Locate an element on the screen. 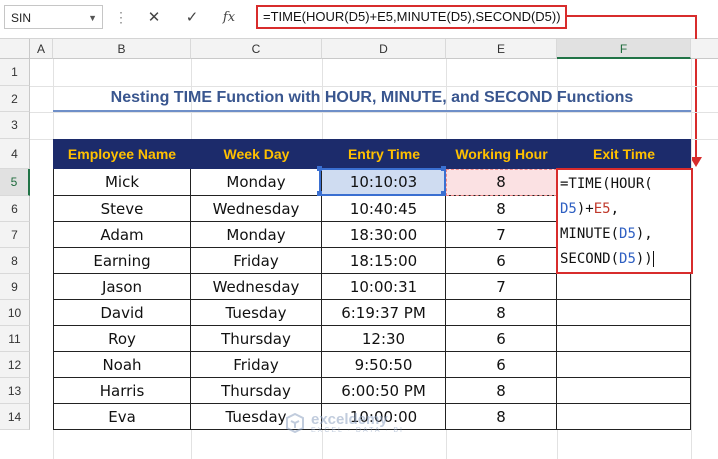  column-header-a: A is located at coordinates (41, 49).